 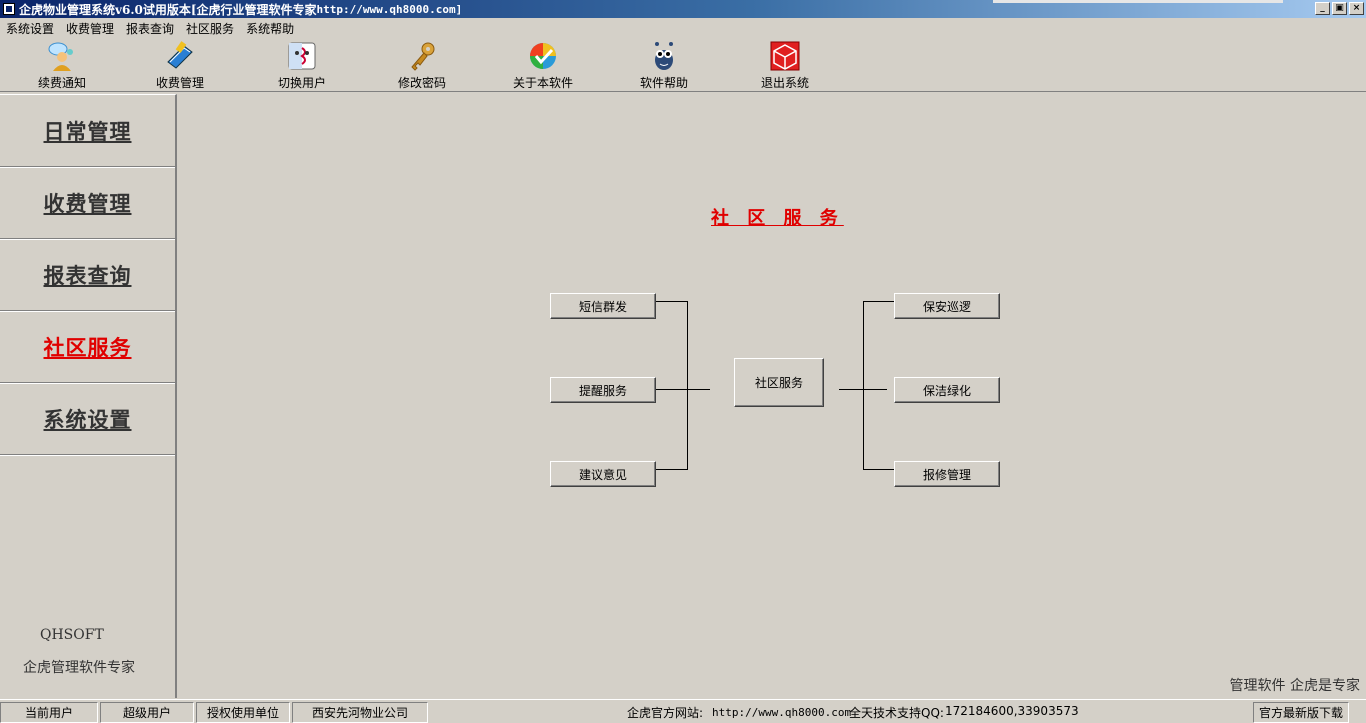 What do you see at coordinates (49, 712) in the screenshot?
I see `current-user-label: 当前用户` at bounding box center [49, 712].